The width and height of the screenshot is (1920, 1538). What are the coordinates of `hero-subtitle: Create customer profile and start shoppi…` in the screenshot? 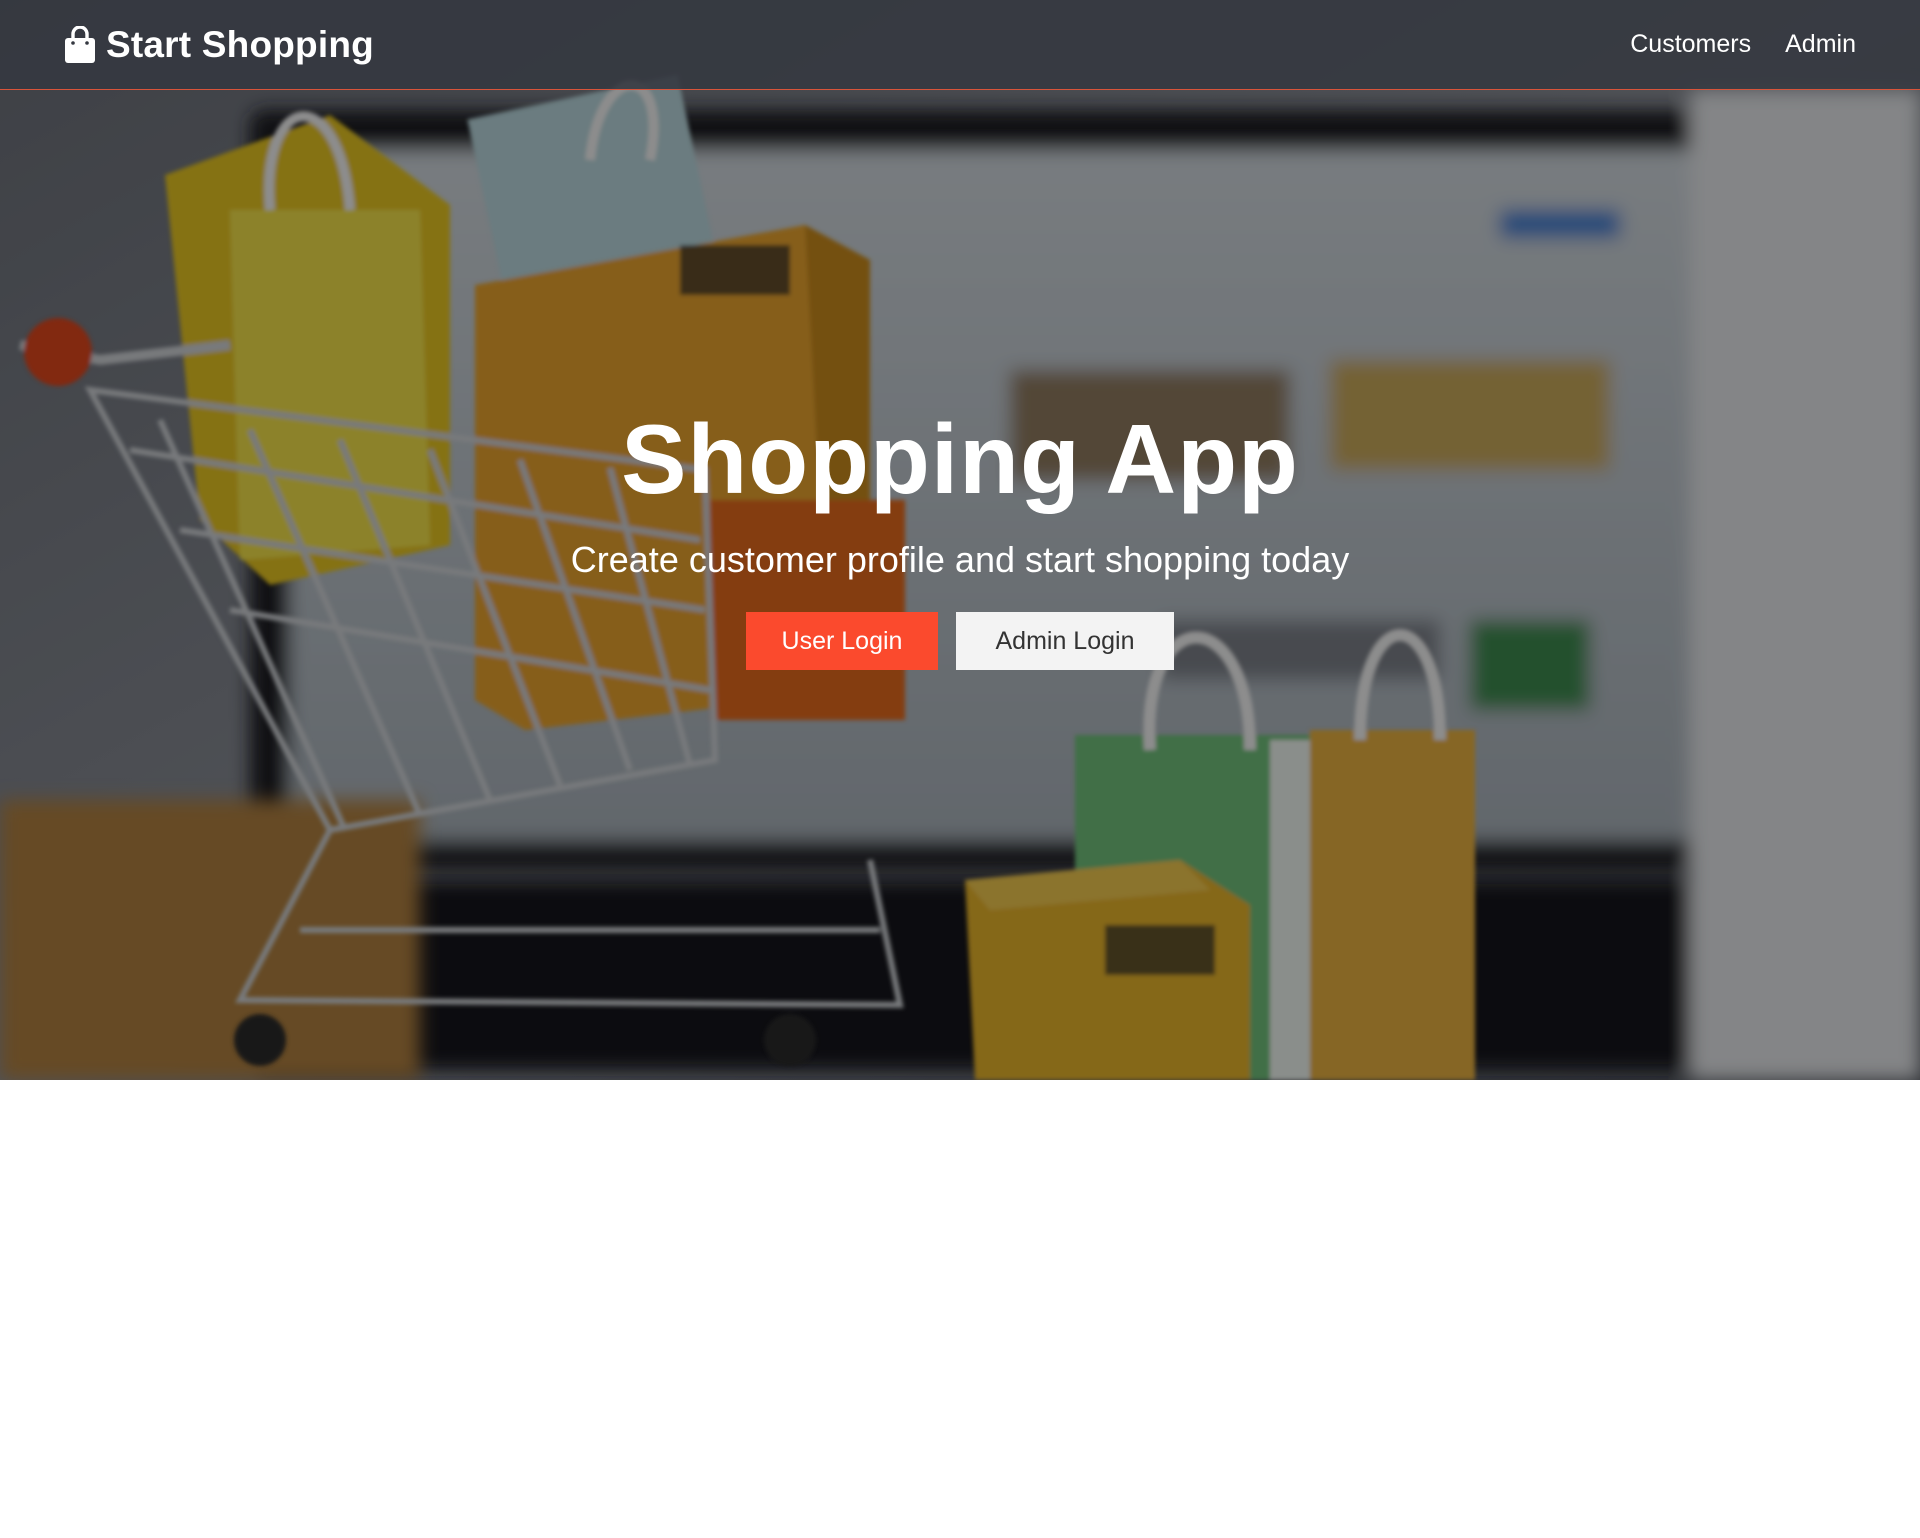 It's located at (960, 559).